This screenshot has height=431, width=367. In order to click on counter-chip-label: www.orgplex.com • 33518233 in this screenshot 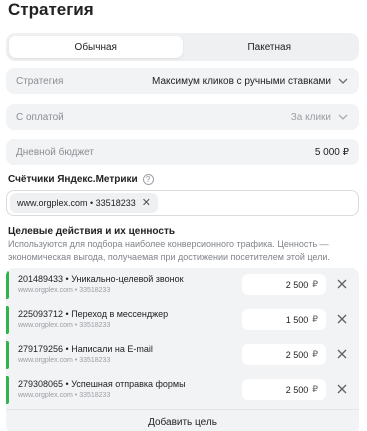, I will do `click(76, 203)`.